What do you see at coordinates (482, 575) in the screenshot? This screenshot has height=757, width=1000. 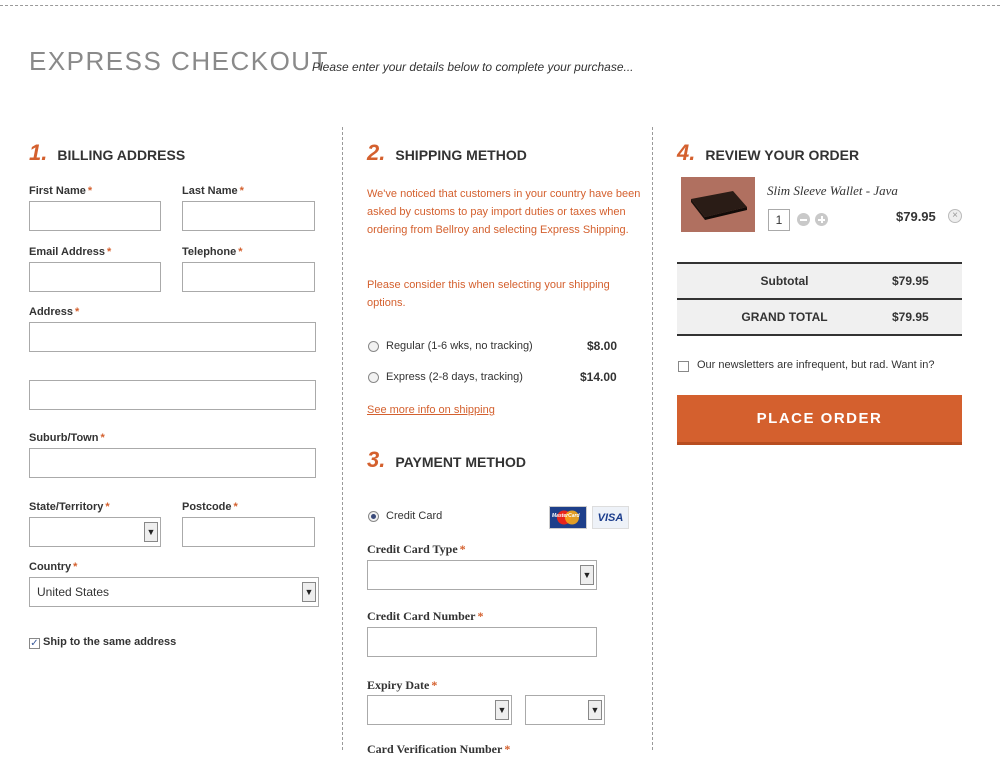 I see `card-type-select: ▼` at bounding box center [482, 575].